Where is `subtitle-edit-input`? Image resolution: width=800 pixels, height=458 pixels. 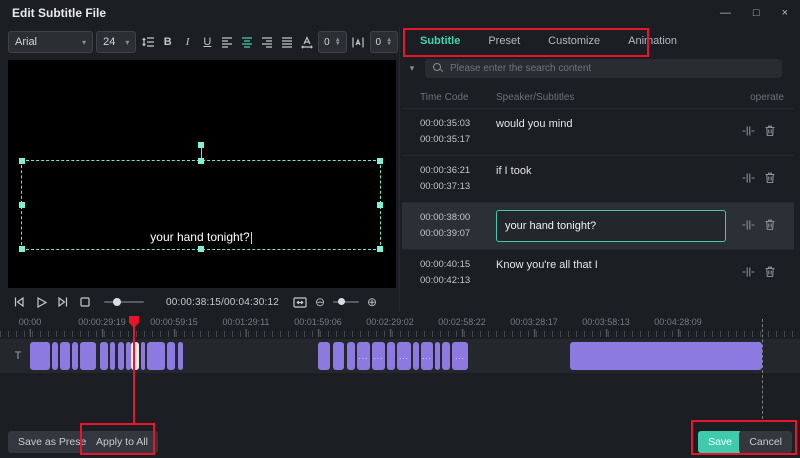 subtitle-edit-input is located at coordinates (611, 226).